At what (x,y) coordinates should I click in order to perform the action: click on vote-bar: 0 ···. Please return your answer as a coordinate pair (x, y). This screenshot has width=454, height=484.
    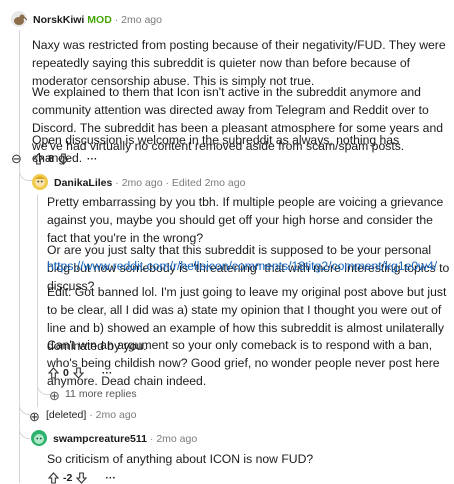
    Looking at the image, I should click on (80, 373).